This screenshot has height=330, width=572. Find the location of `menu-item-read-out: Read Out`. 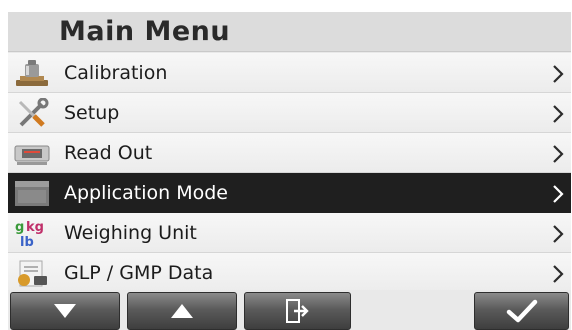

menu-item-read-out: Read Out is located at coordinates (289, 153).